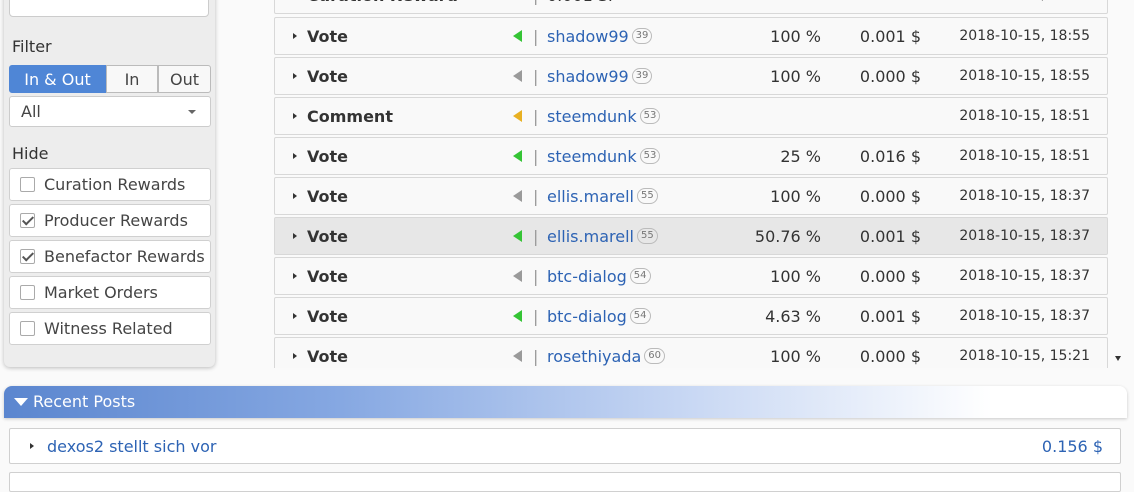 The width and height of the screenshot is (1134, 492). I want to click on table-row: Comment | steemdunk 53 2018-10-15, 18:51, so click(691, 116).